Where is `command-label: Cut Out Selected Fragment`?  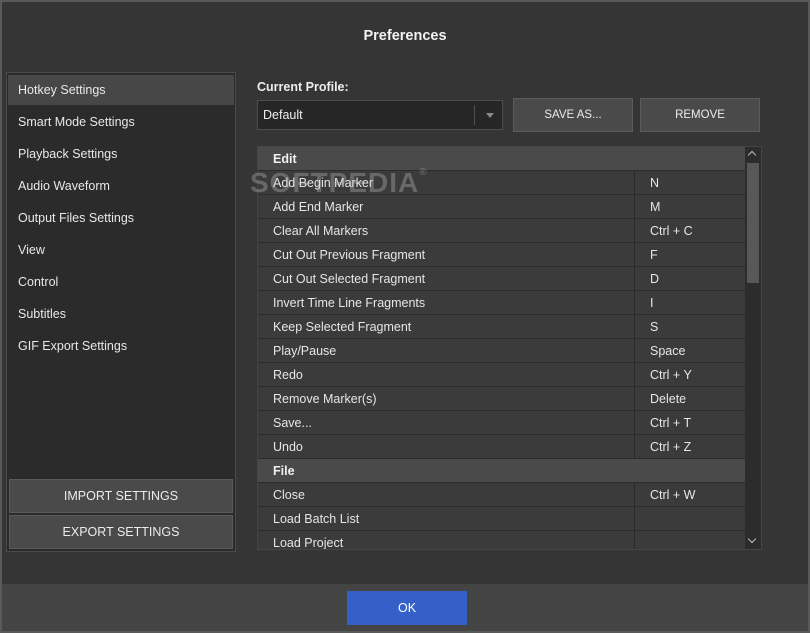
command-label: Cut Out Selected Fragment is located at coordinates (349, 279).